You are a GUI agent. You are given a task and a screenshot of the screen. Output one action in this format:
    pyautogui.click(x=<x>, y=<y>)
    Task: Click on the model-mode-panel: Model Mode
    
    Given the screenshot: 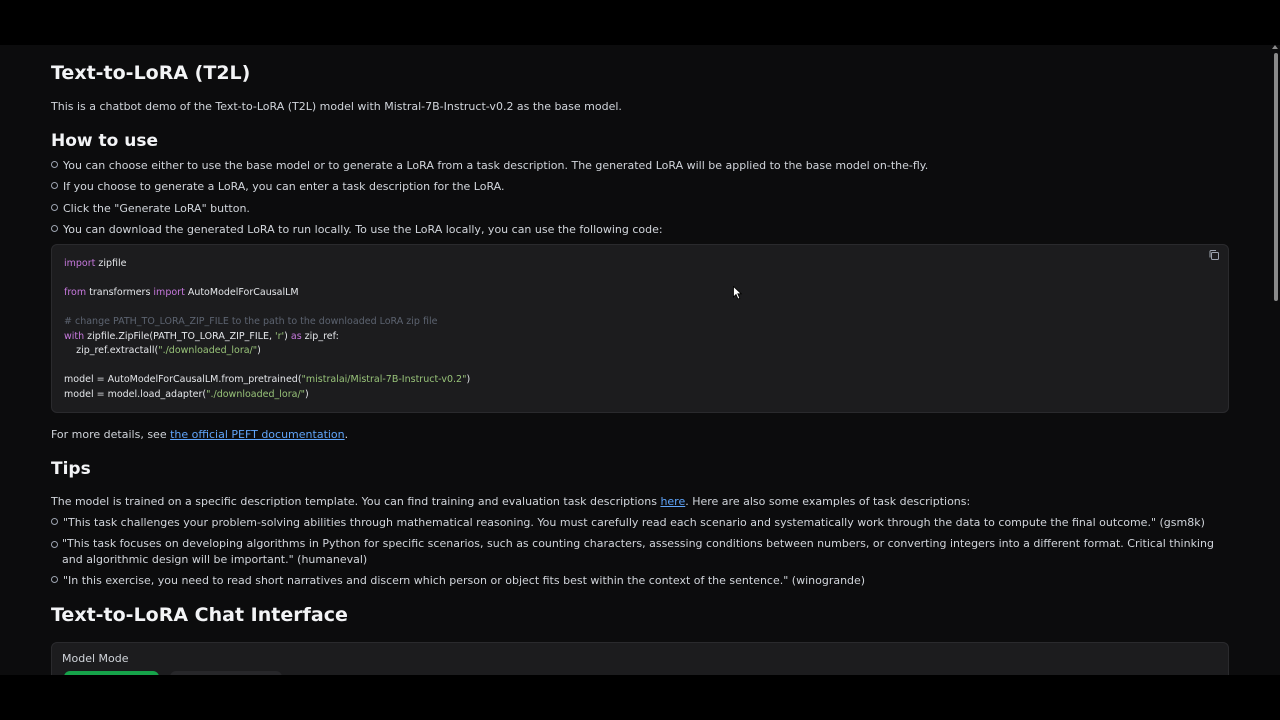 What is the action you would take?
    pyautogui.click(x=640, y=658)
    